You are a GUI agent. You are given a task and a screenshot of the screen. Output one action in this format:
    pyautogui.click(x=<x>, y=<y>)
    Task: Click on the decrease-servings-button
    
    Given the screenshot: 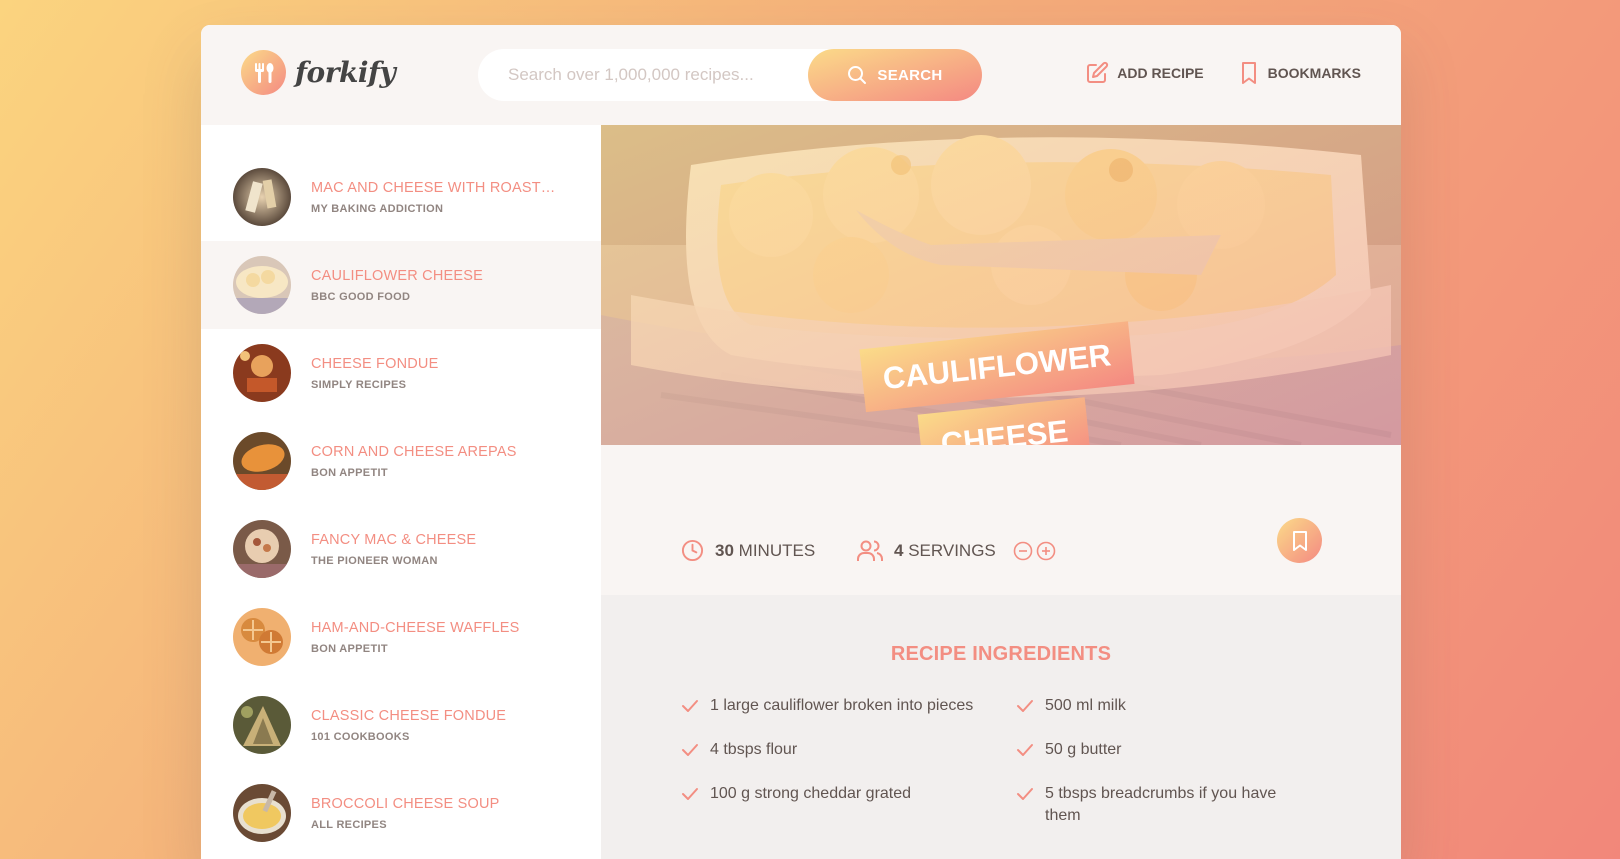 What is the action you would take?
    pyautogui.click(x=1023, y=551)
    